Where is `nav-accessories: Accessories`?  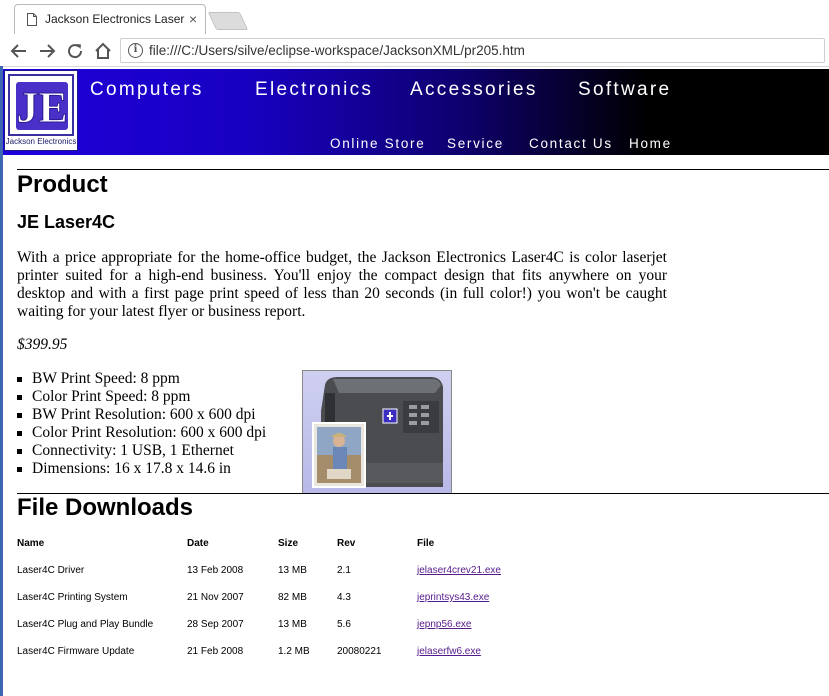 nav-accessories: Accessories is located at coordinates (474, 90).